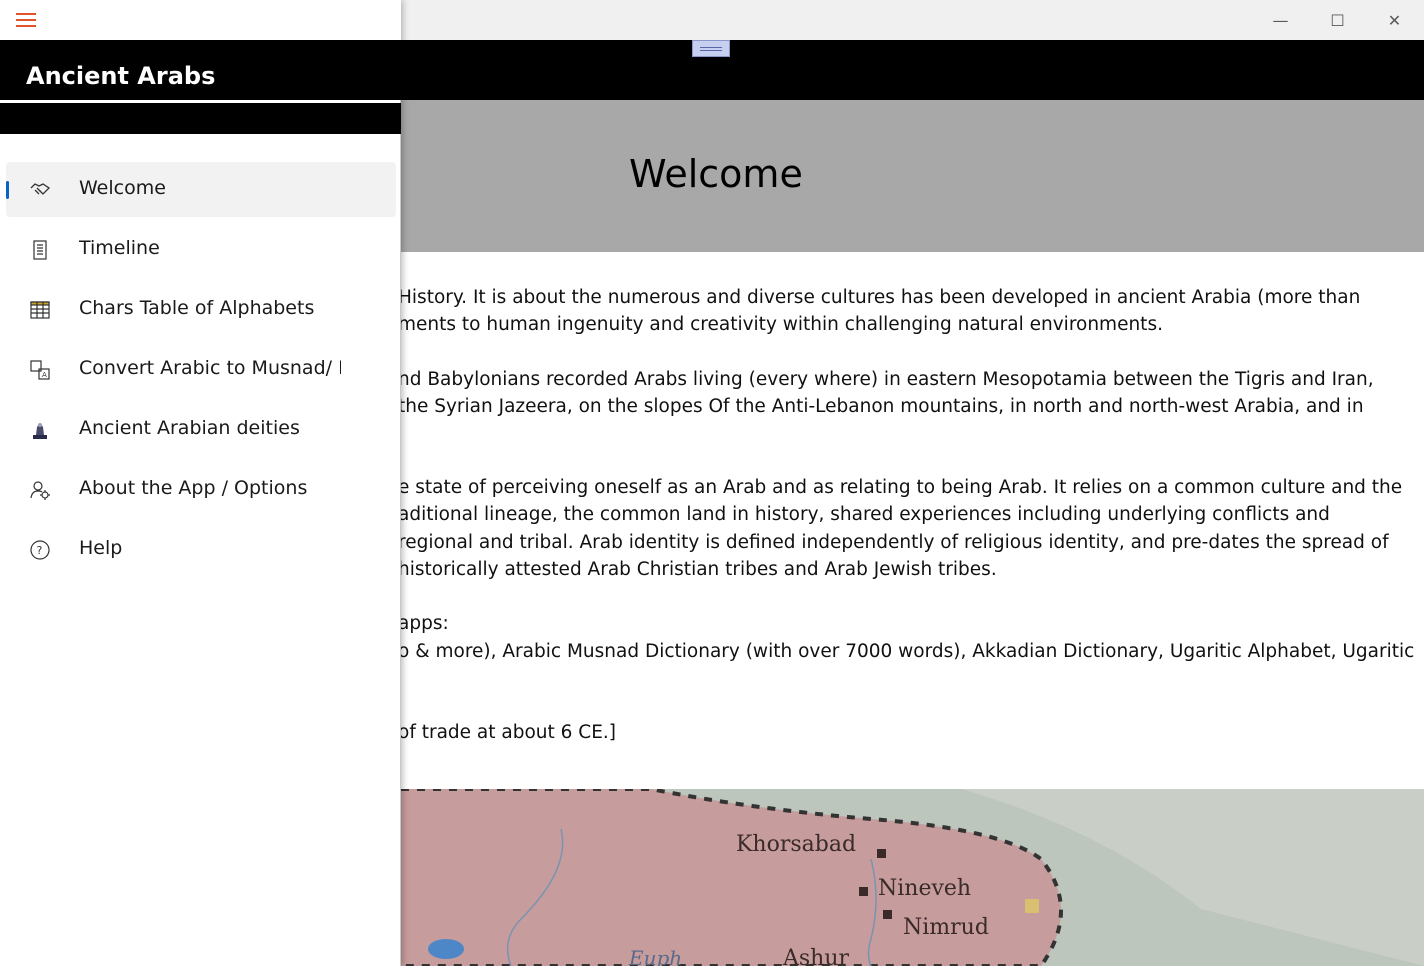 Image resolution: width=1424 pixels, height=966 pixels. I want to click on help-circle-icon: ?, so click(40, 550).